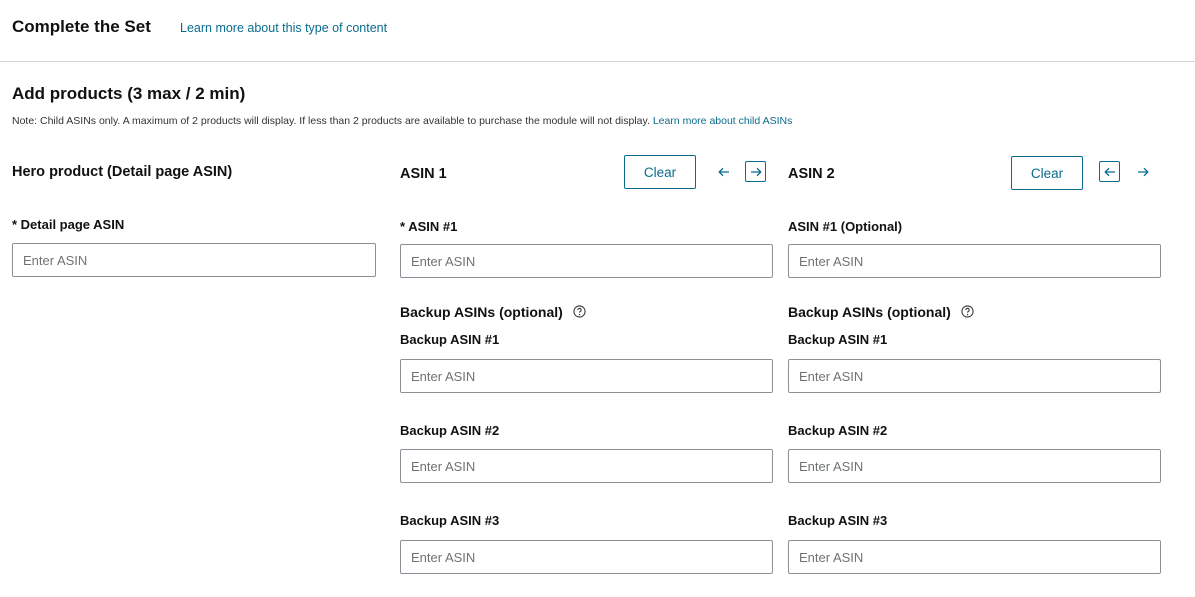 This screenshot has height=597, width=1195. I want to click on asin1-backup2-label: Backup ASIN #2, so click(450, 430).